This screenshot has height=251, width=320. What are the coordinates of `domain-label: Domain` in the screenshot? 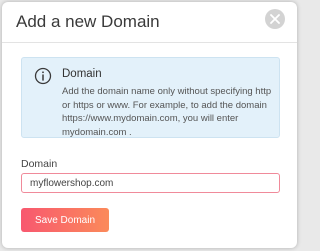 It's located at (39, 164).